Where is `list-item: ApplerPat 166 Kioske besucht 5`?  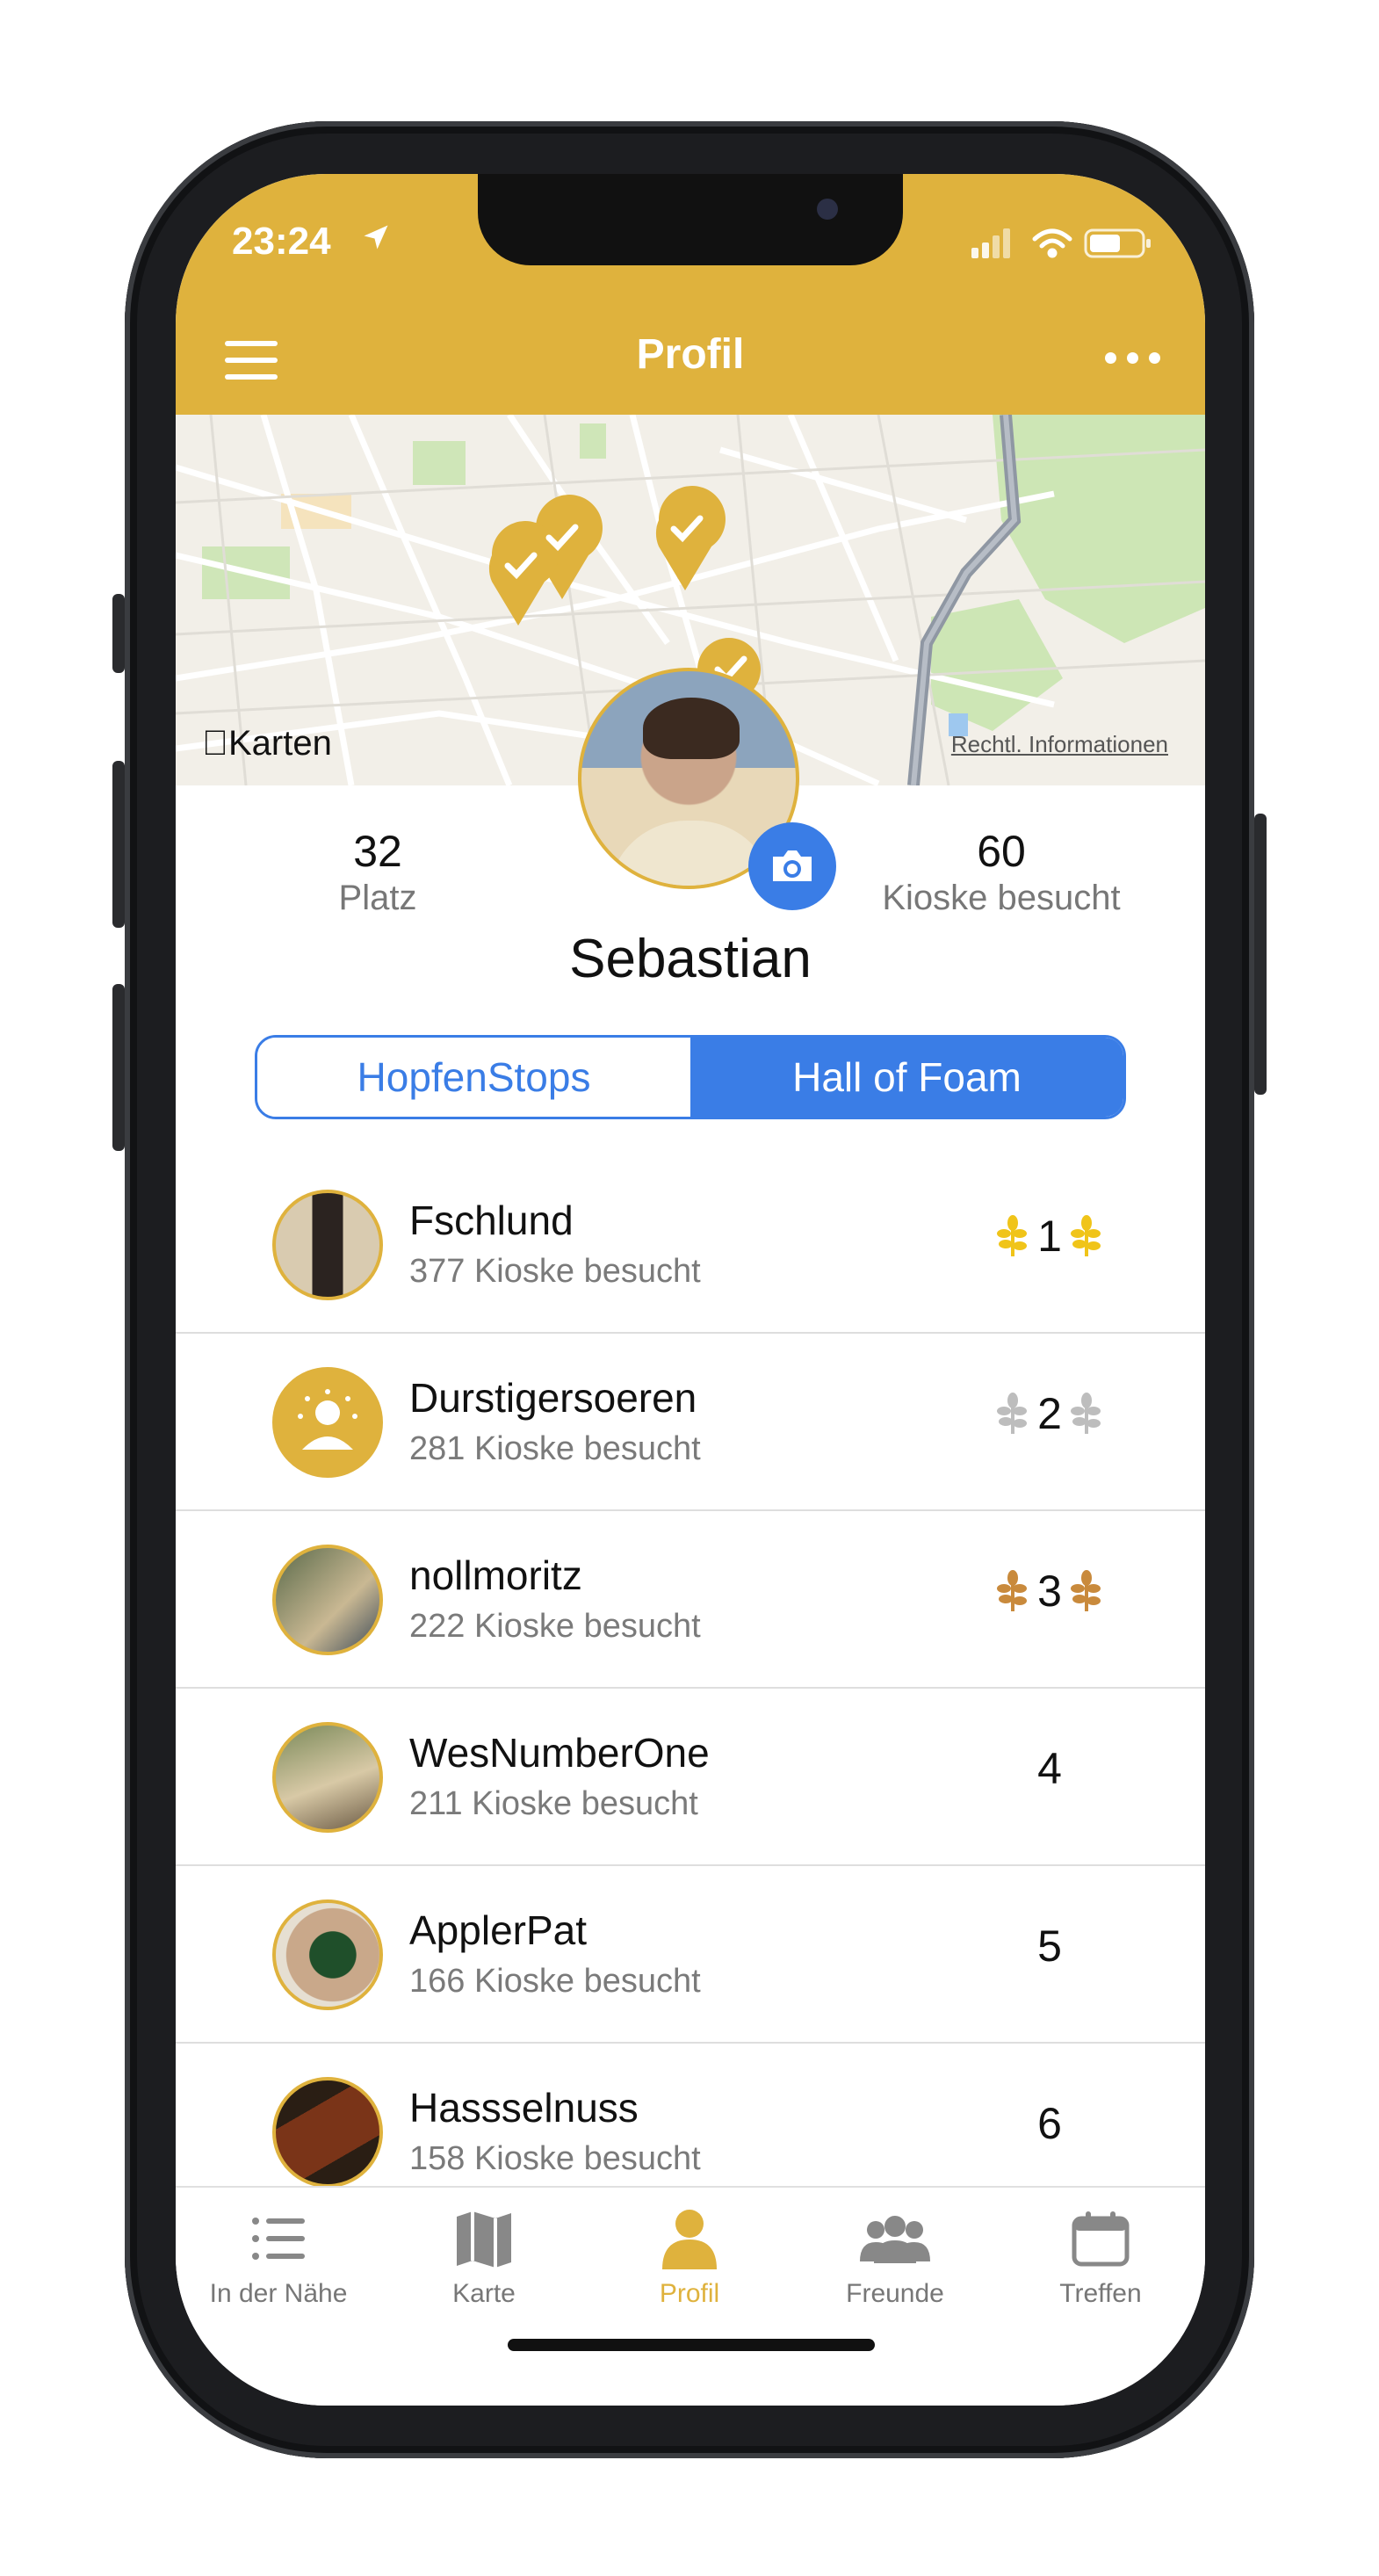
list-item: ApplerPat 166 Kioske besucht 5 is located at coordinates (690, 1955).